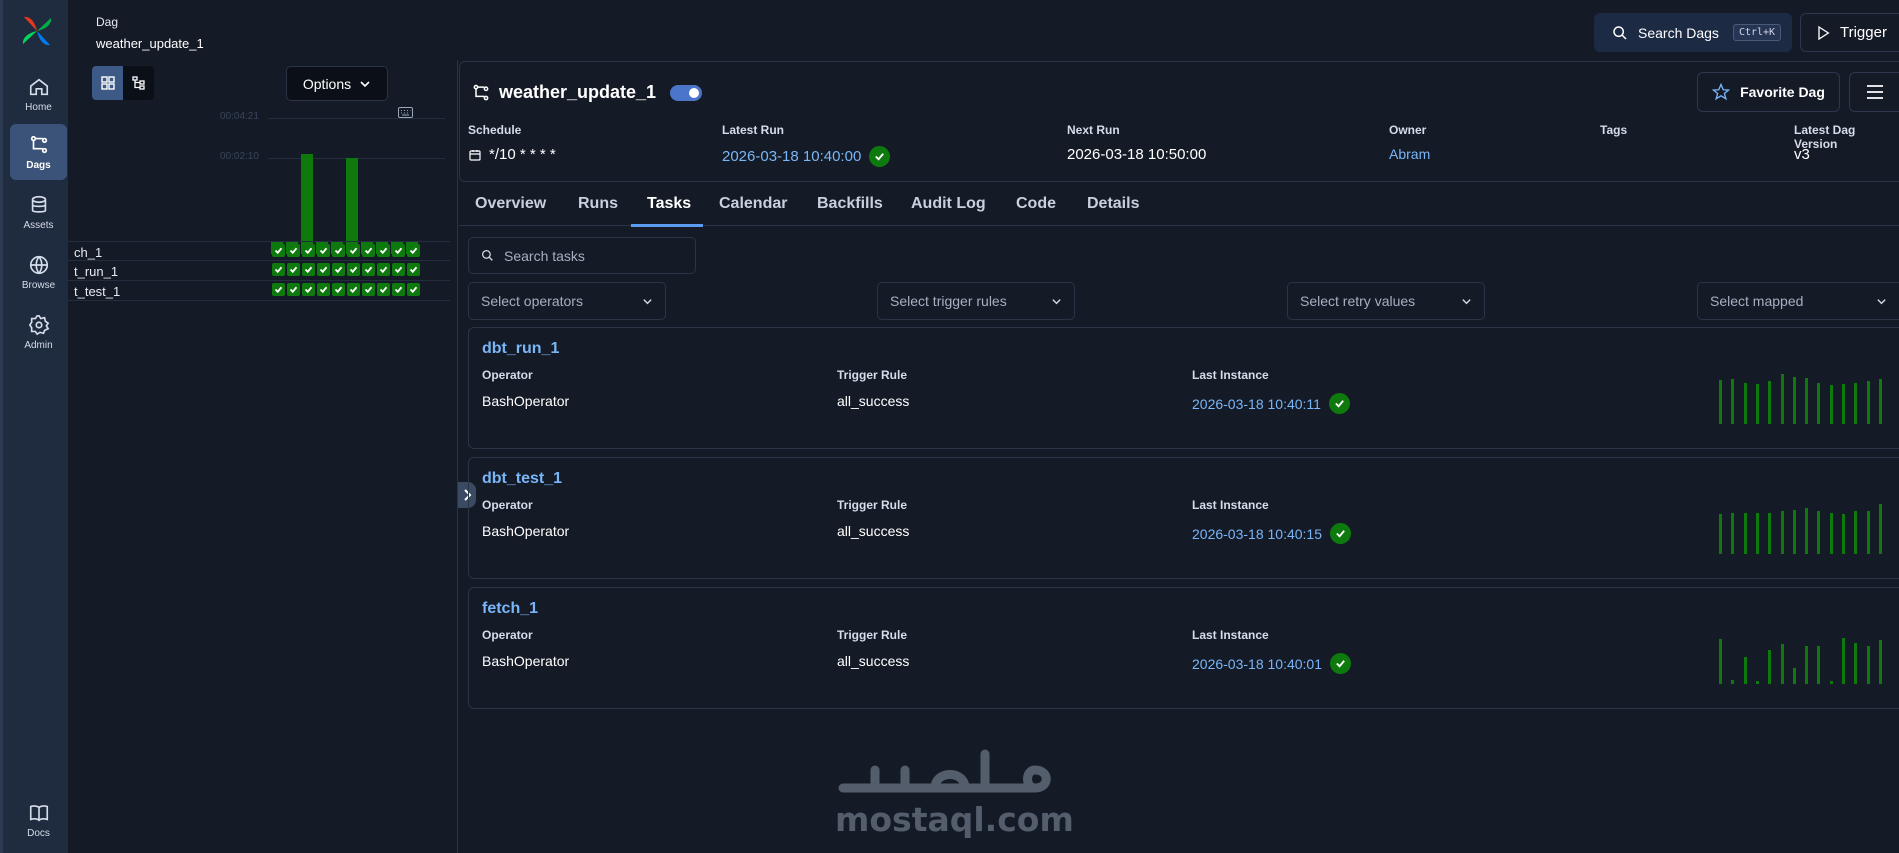 The height and width of the screenshot is (853, 1899). I want to click on pause-toggle, so click(686, 92).